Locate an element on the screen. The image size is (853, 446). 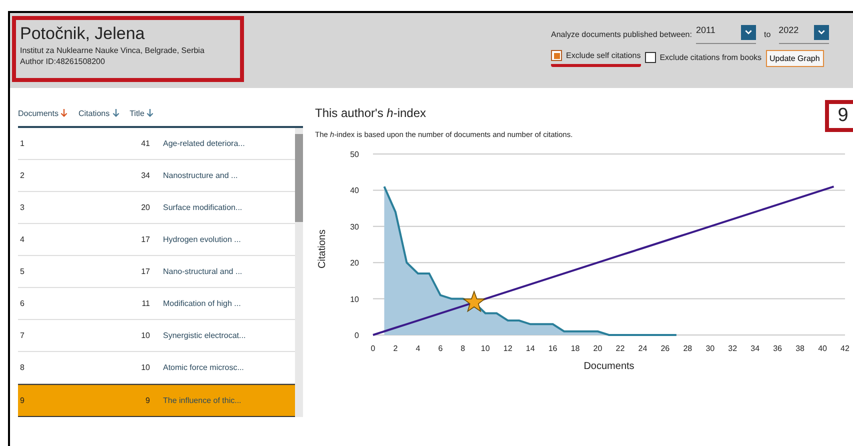
citation-count: 41 is located at coordinates (145, 143).